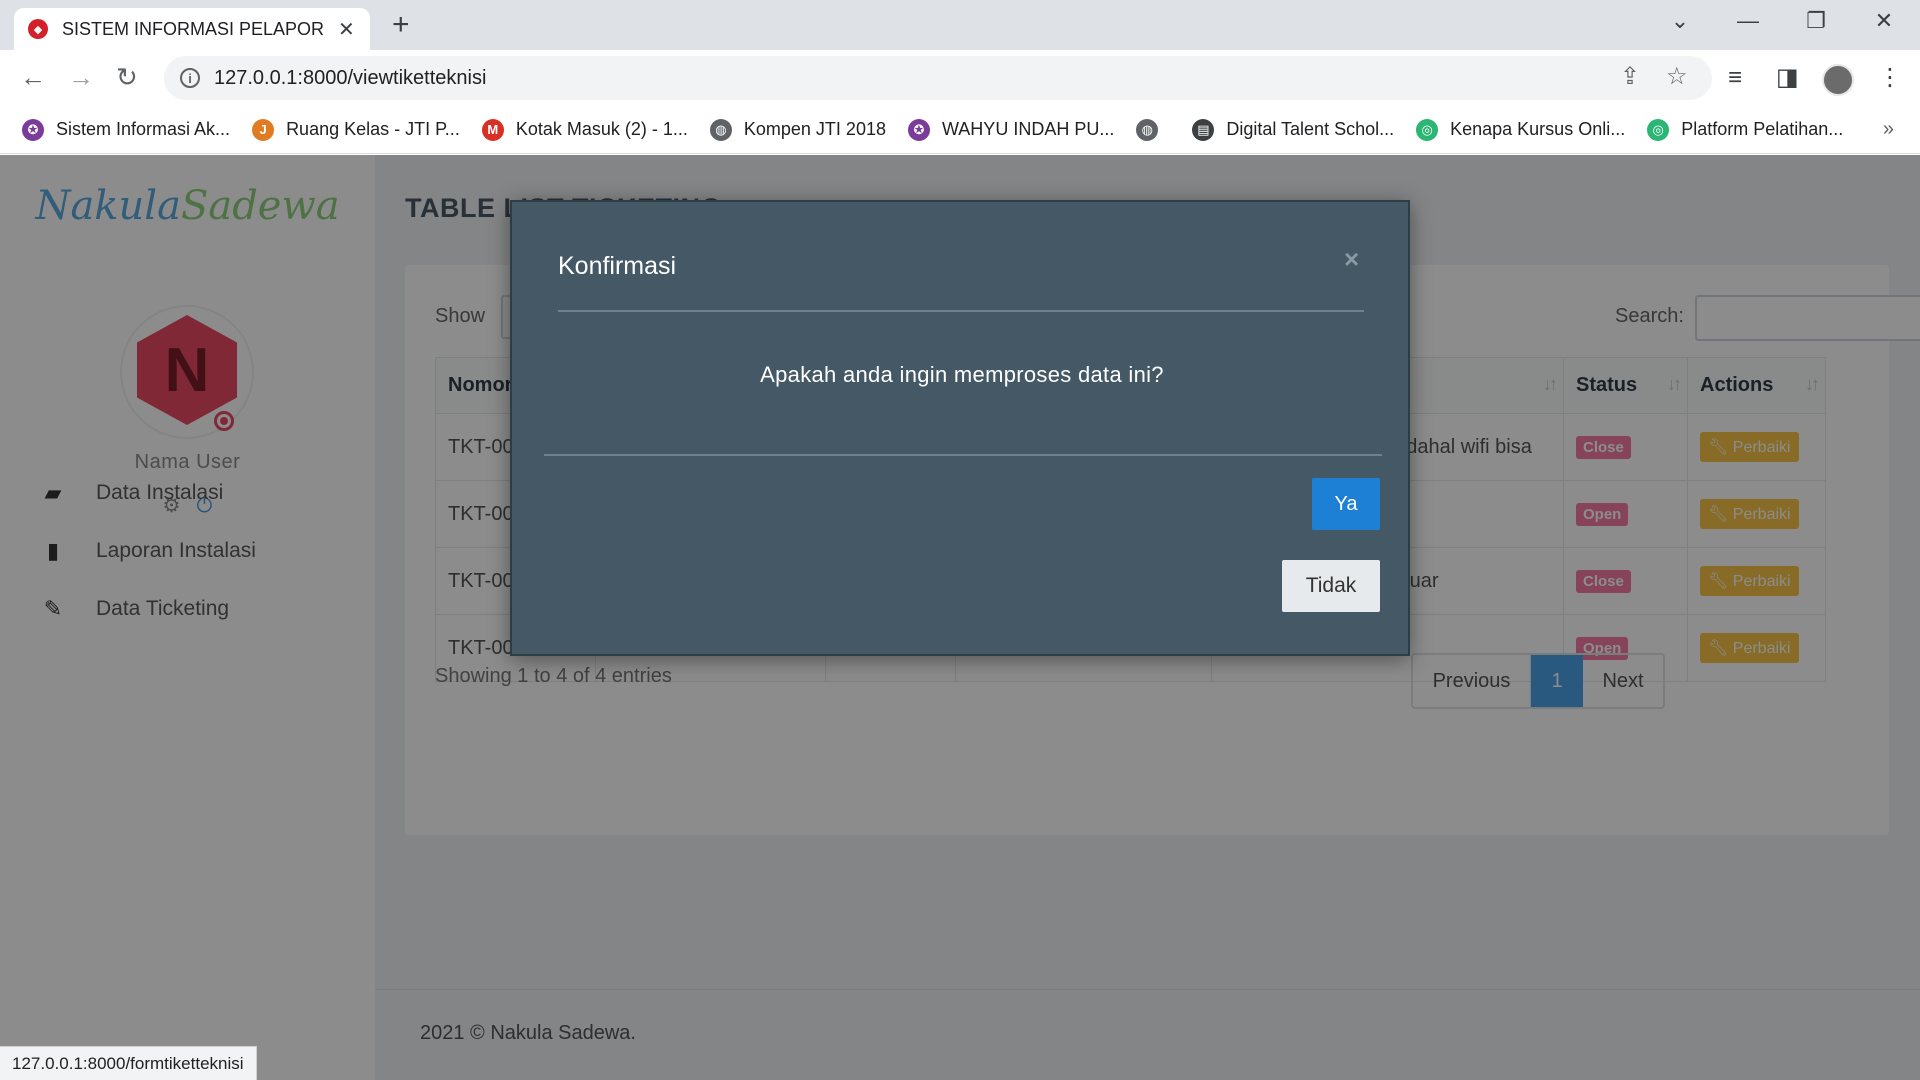  I want to click on browser-status-url: 127.0.0.1:8000/formtiketteknisi, so click(128, 1063).